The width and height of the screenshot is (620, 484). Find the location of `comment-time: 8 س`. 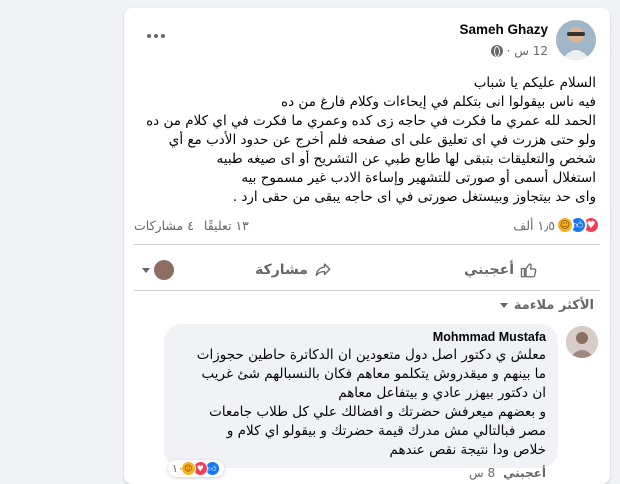

comment-time: 8 س is located at coordinates (482, 473).